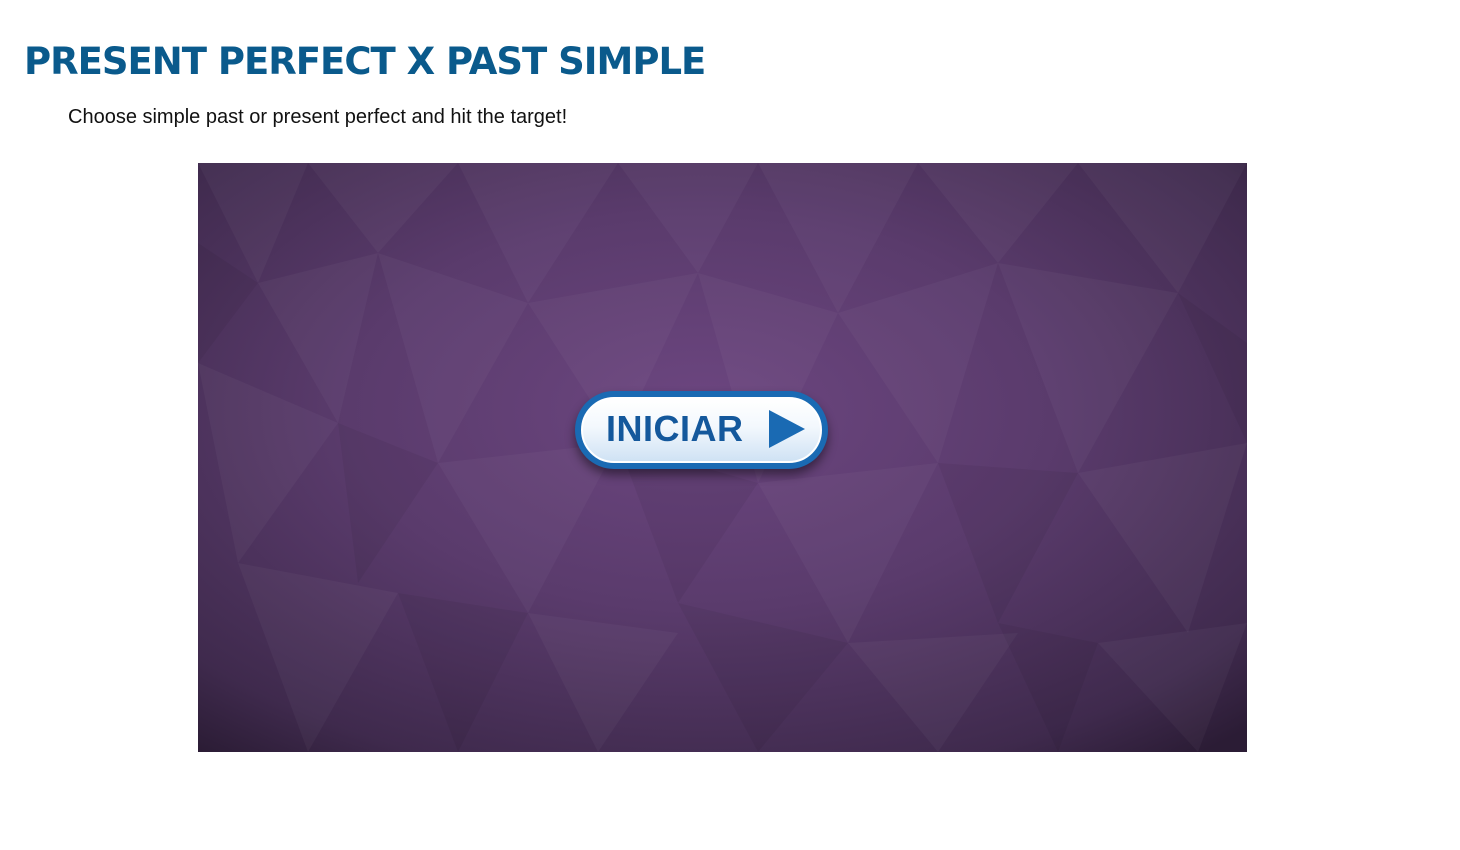  Describe the element at coordinates (675, 428) in the screenshot. I see `start-button-label: INICIAR` at that location.